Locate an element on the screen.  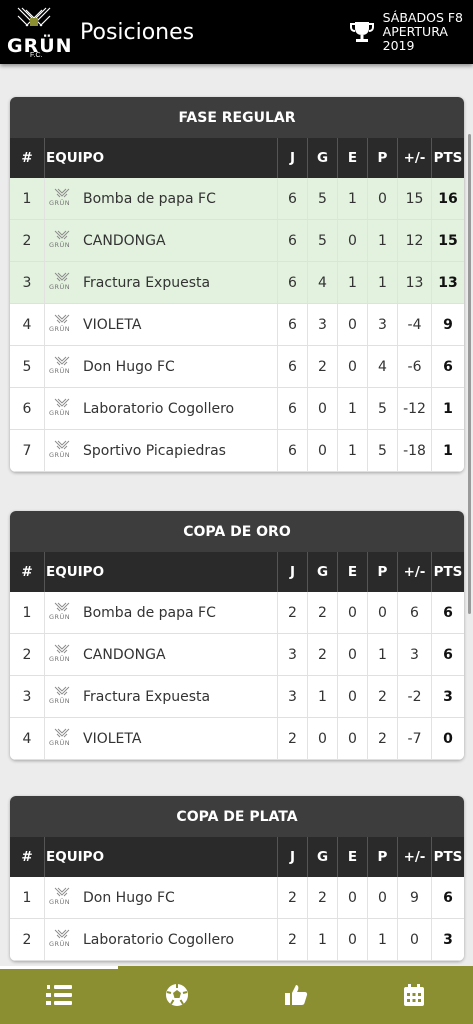
table-row: 5 GRÜN Don Hugo FC 6 2 0 4 -6 6 is located at coordinates (237, 367).